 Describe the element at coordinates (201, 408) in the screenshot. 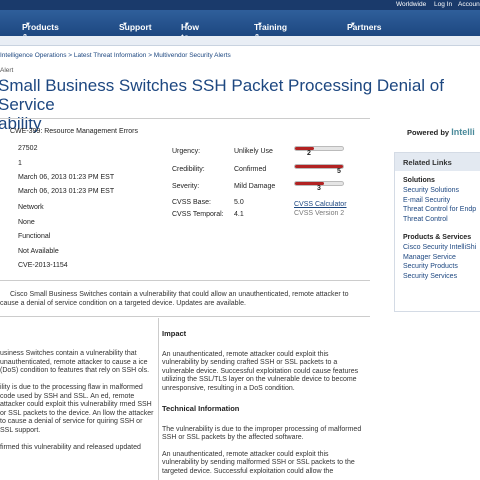

I see `technical-heading: Technical Information` at that location.